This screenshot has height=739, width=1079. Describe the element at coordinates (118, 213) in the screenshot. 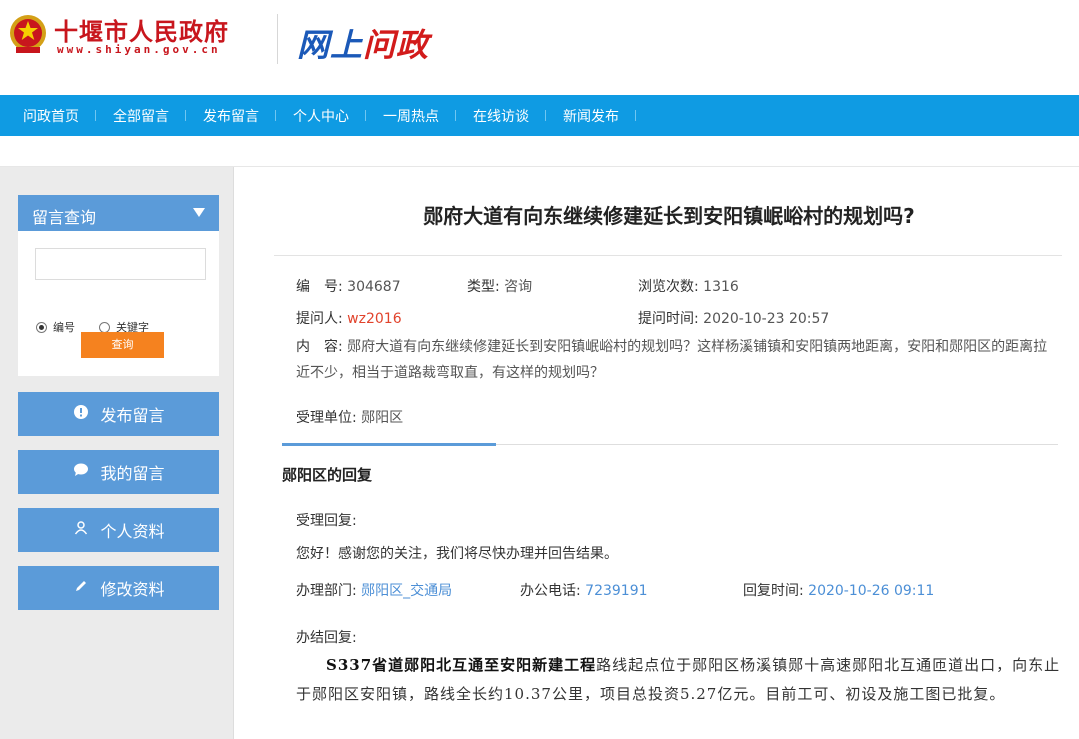

I see `query-panel-header: 留言查询` at that location.